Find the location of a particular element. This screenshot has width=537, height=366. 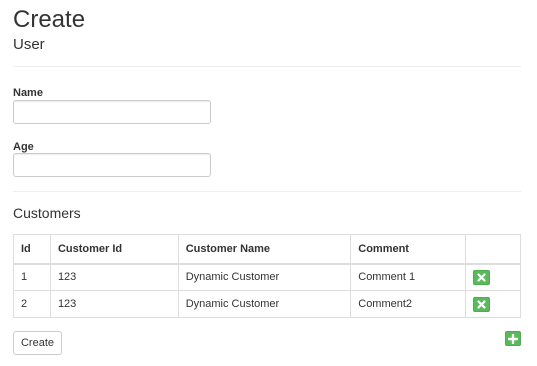

plus-icon is located at coordinates (513, 339).